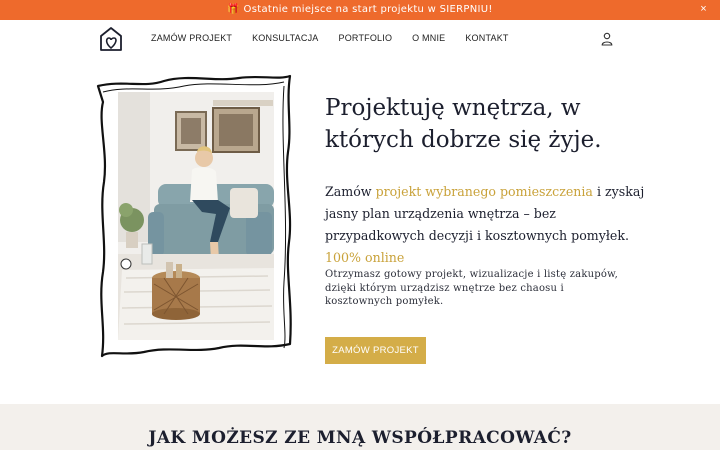 The width and height of the screenshot is (720, 450). What do you see at coordinates (486, 38) in the screenshot?
I see `nav-item-contact: KONTAKT` at bounding box center [486, 38].